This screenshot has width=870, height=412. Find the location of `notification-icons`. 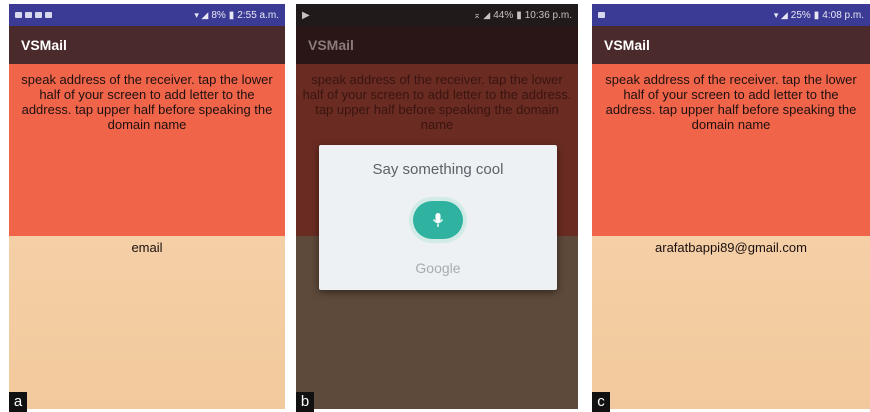

notification-icons is located at coordinates (33, 15).